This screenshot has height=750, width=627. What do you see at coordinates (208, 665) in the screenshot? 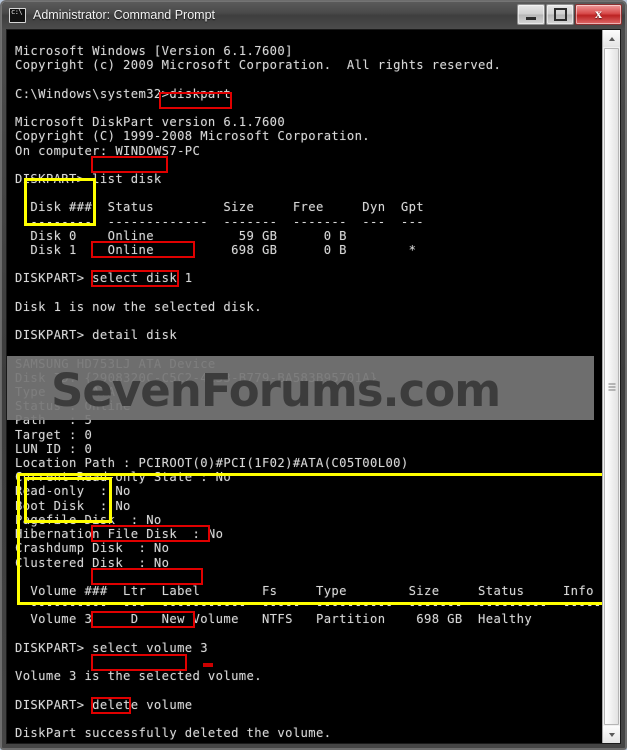
I see `red-dash-marker` at bounding box center [208, 665].